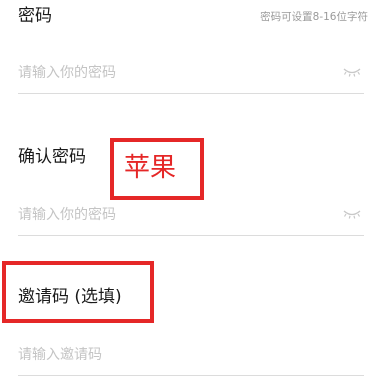  I want to click on password-label: 密码, so click(35, 16).